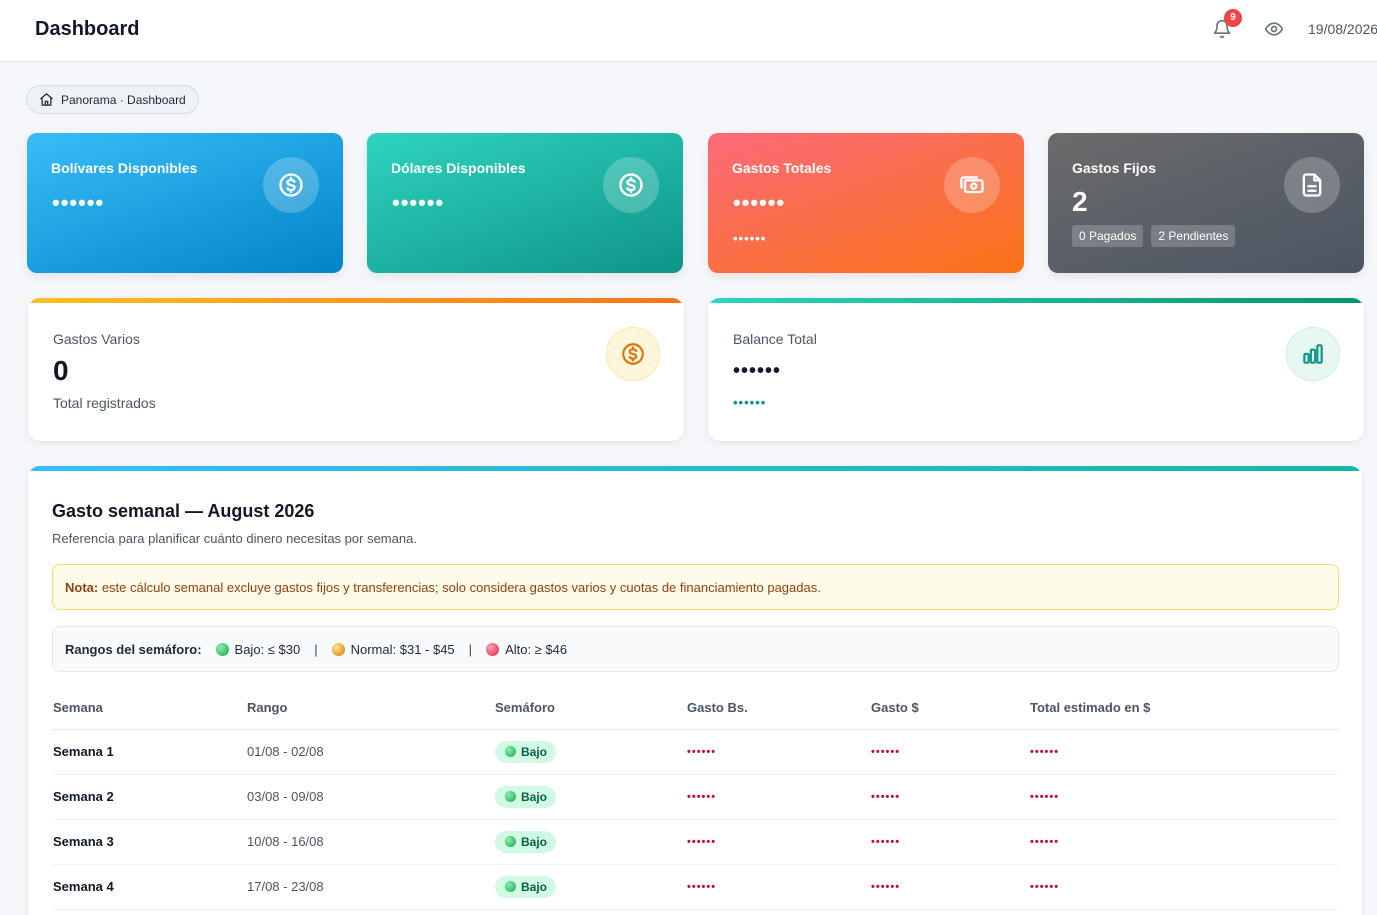  I want to click on home-icon, so click(46, 99).